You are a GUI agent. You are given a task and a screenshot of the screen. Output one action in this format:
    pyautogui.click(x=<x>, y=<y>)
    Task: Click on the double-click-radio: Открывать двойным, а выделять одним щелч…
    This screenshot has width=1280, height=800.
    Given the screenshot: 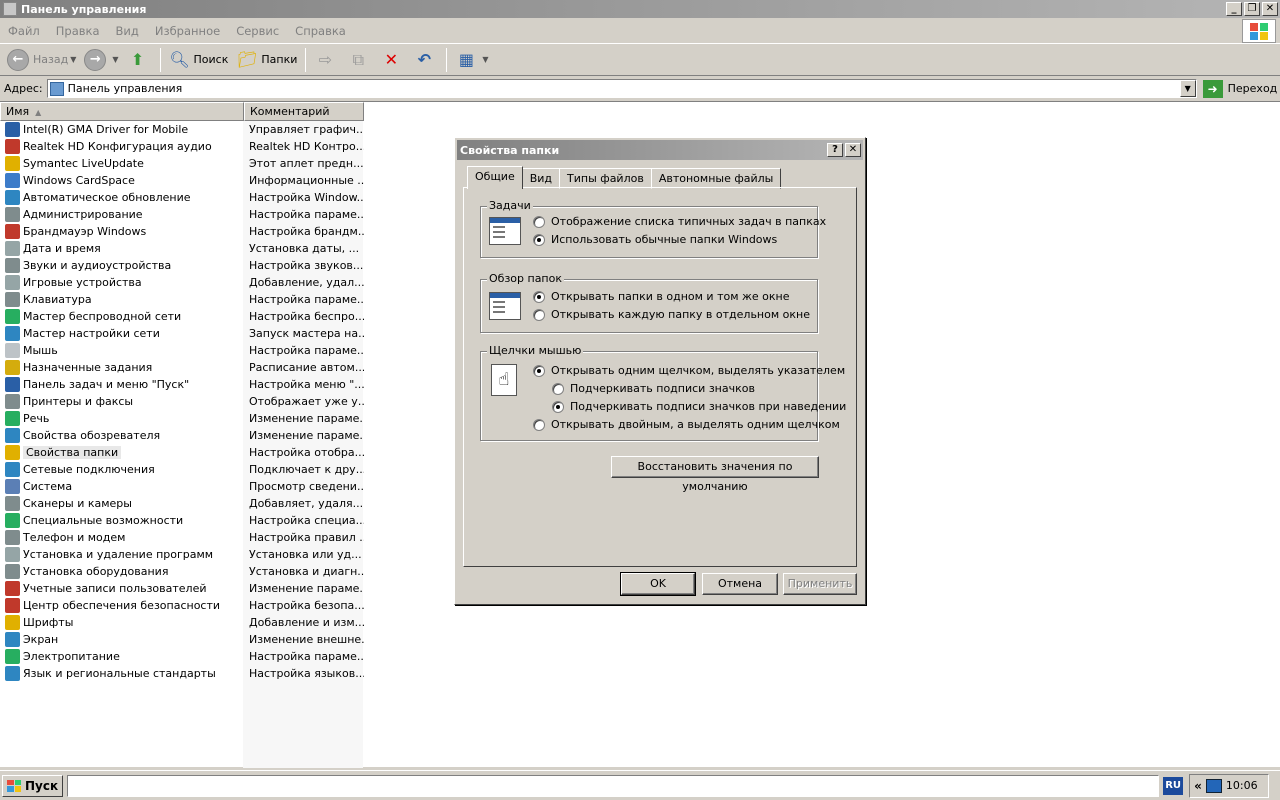 What is the action you would take?
    pyautogui.click(x=686, y=424)
    